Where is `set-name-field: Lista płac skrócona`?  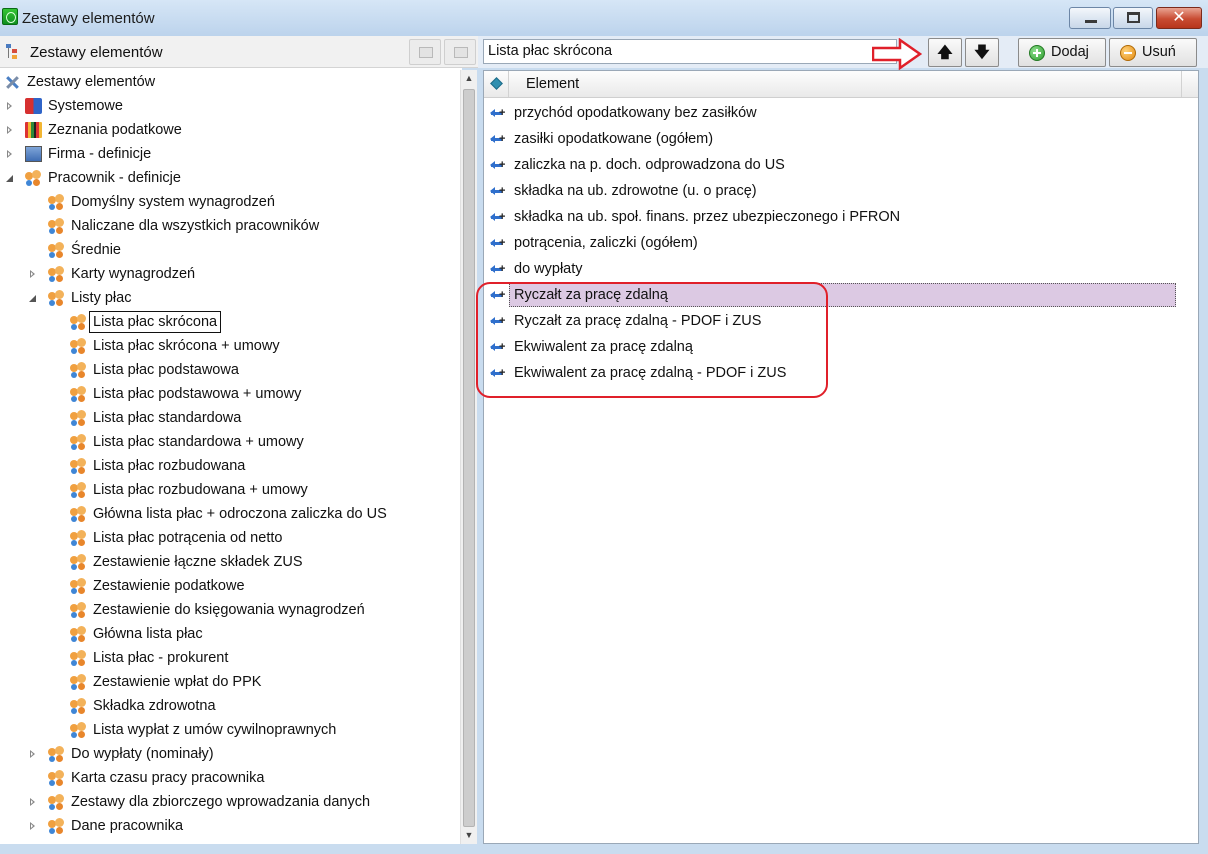
set-name-field: Lista płac skrócona is located at coordinates (690, 51).